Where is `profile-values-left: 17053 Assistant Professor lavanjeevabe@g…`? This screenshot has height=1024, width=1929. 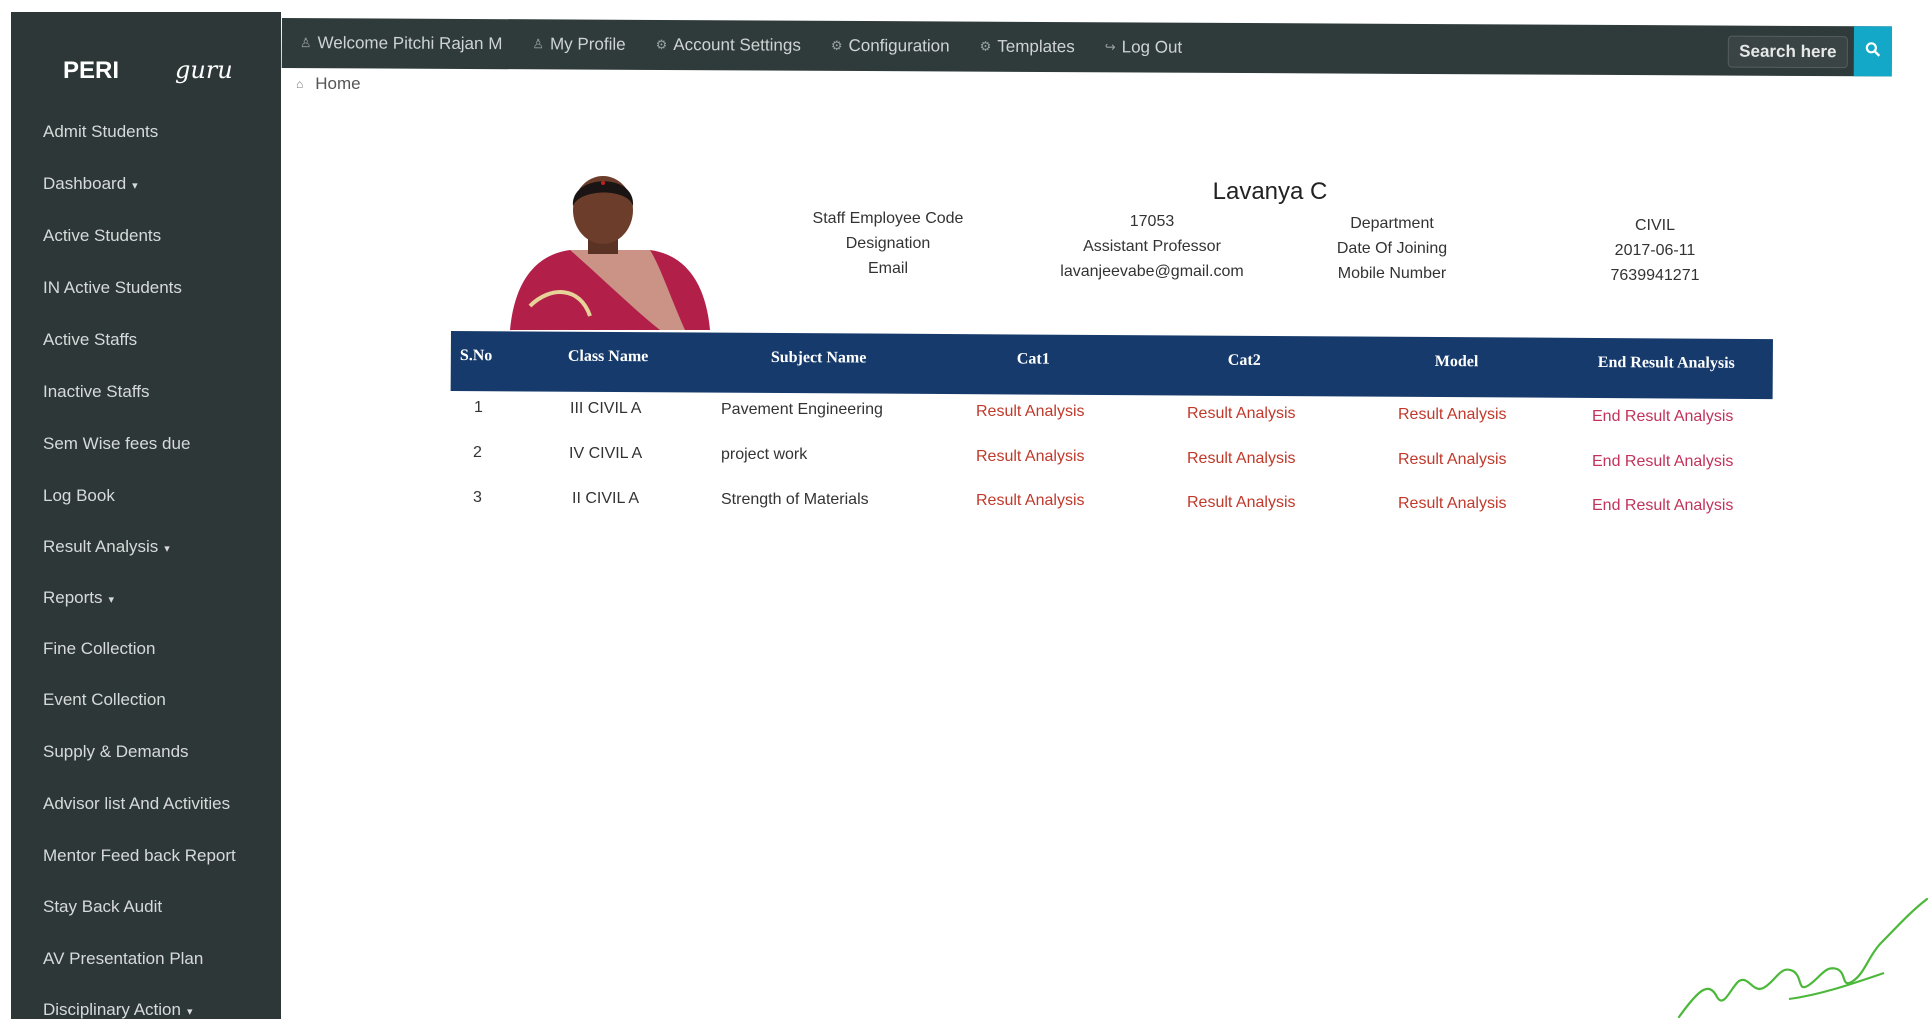 profile-values-left: 17053 Assistant Professor lavanjeevabe@g… is located at coordinates (1152, 246).